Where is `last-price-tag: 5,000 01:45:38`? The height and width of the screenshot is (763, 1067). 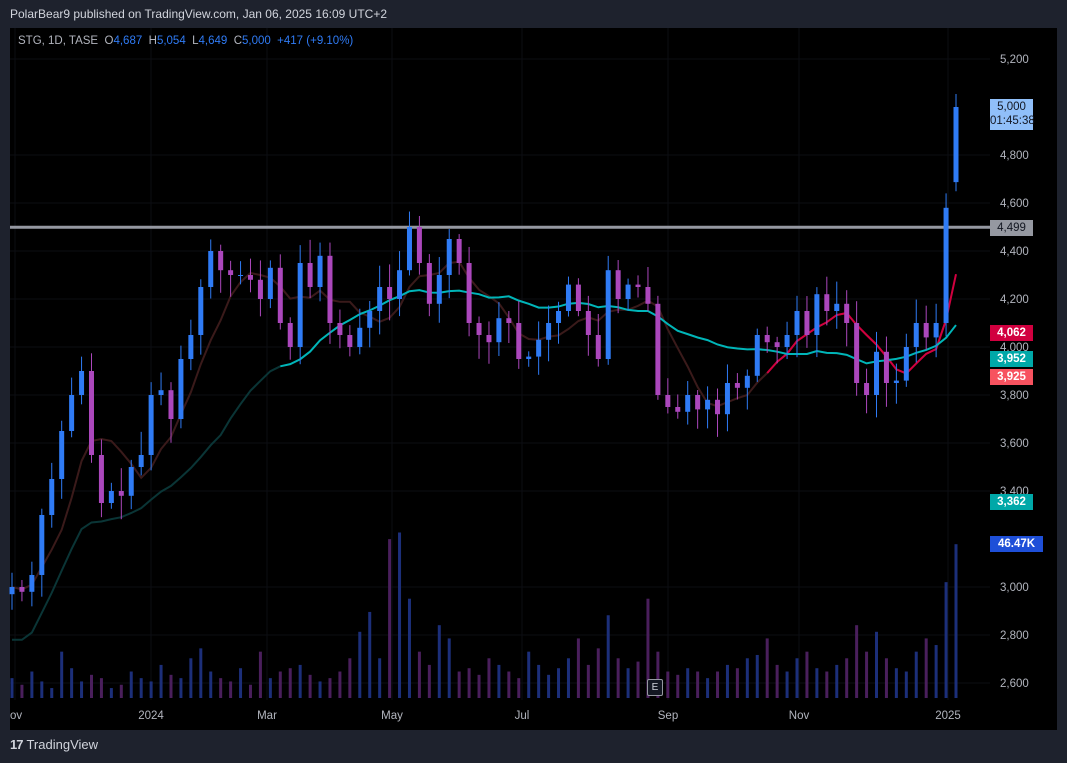
last-price-tag: 5,000 01:45:38 is located at coordinates (1012, 114).